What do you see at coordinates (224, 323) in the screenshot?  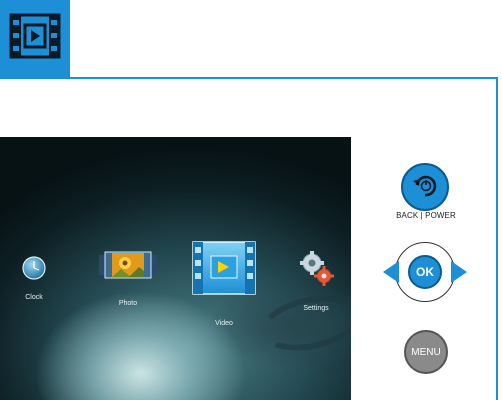 I see `menu-label-video: Video` at bounding box center [224, 323].